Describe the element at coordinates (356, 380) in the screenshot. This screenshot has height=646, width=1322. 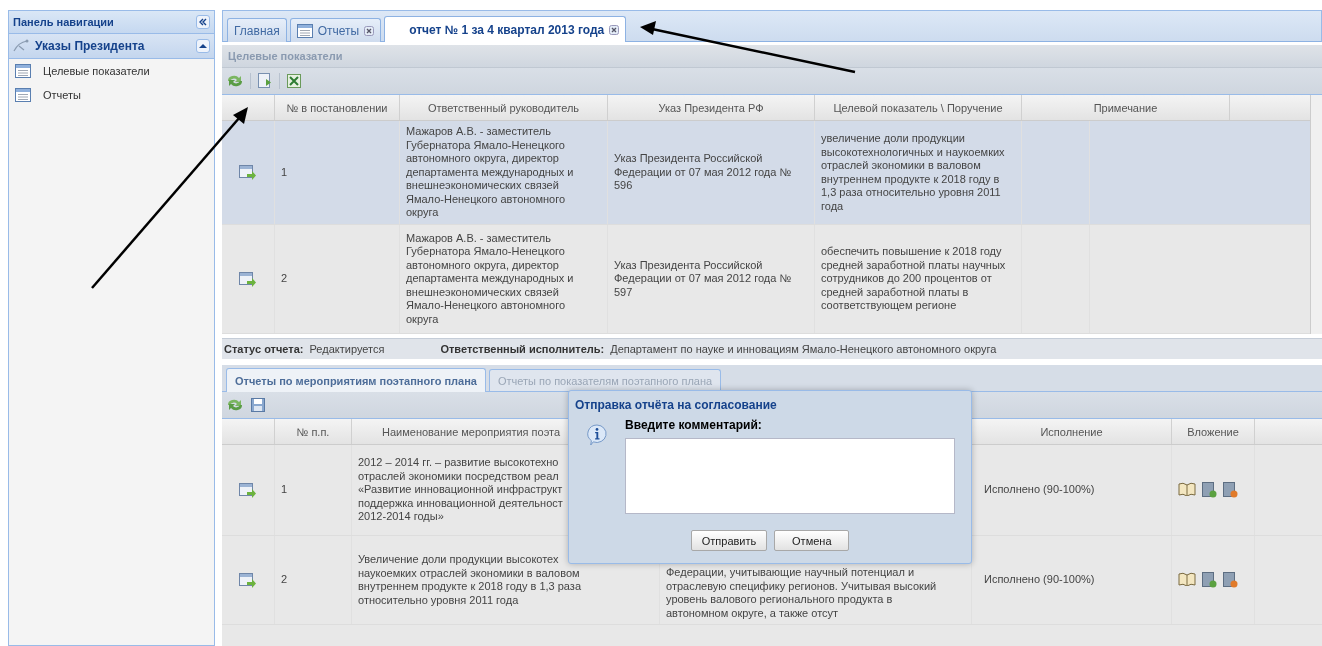
I see `tab: Отчеты по мероприятиям поэтапного плана` at that location.